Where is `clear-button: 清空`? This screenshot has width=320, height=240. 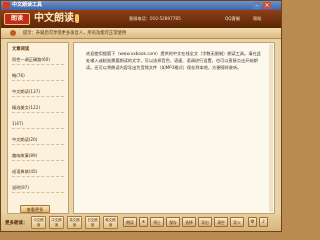
clear-button: 清空 is located at coordinates (221, 222).